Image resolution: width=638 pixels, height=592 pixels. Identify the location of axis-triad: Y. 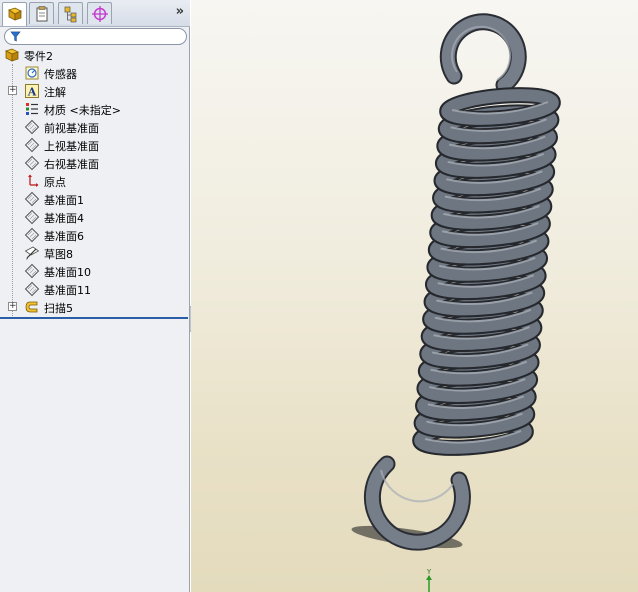
(429, 580).